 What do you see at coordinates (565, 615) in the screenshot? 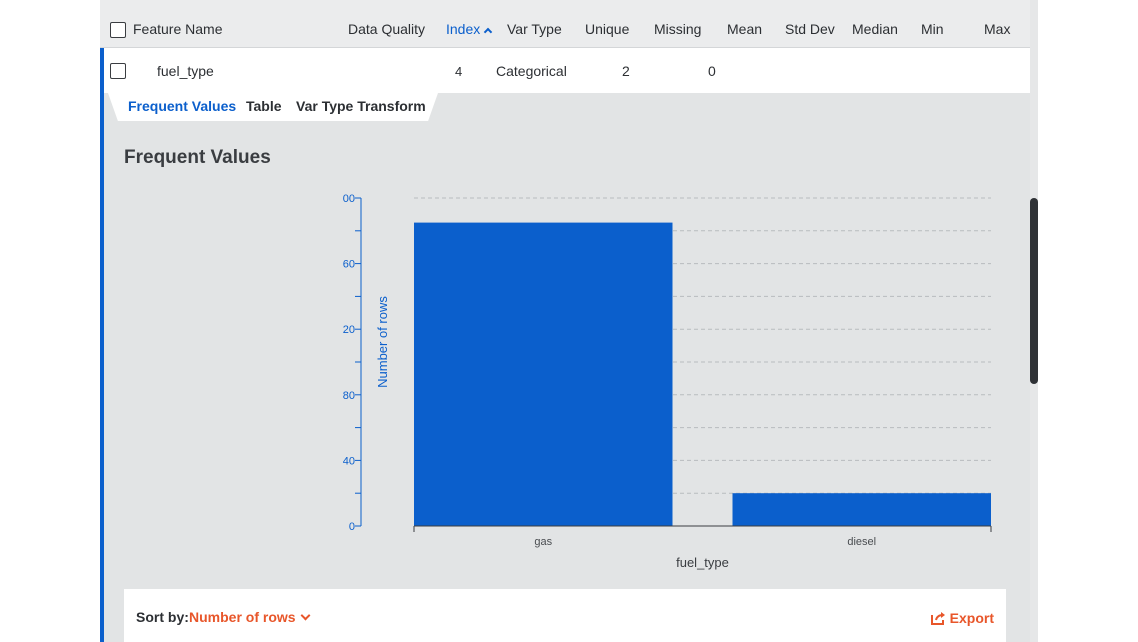
I see `sort-bar: Sort by: Number of rows Export` at bounding box center [565, 615].